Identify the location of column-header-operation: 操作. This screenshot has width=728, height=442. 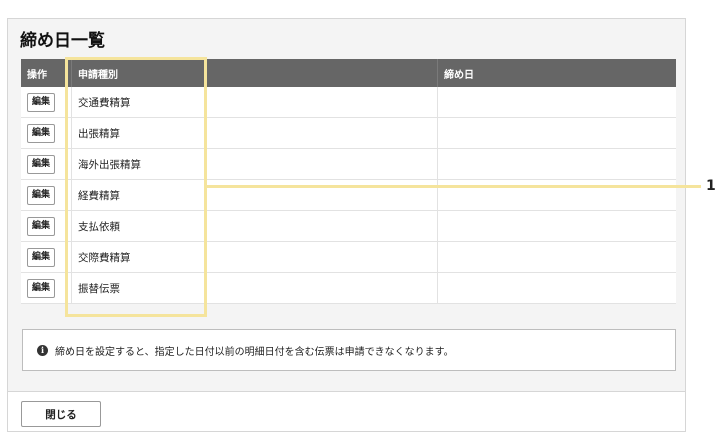
(46, 73).